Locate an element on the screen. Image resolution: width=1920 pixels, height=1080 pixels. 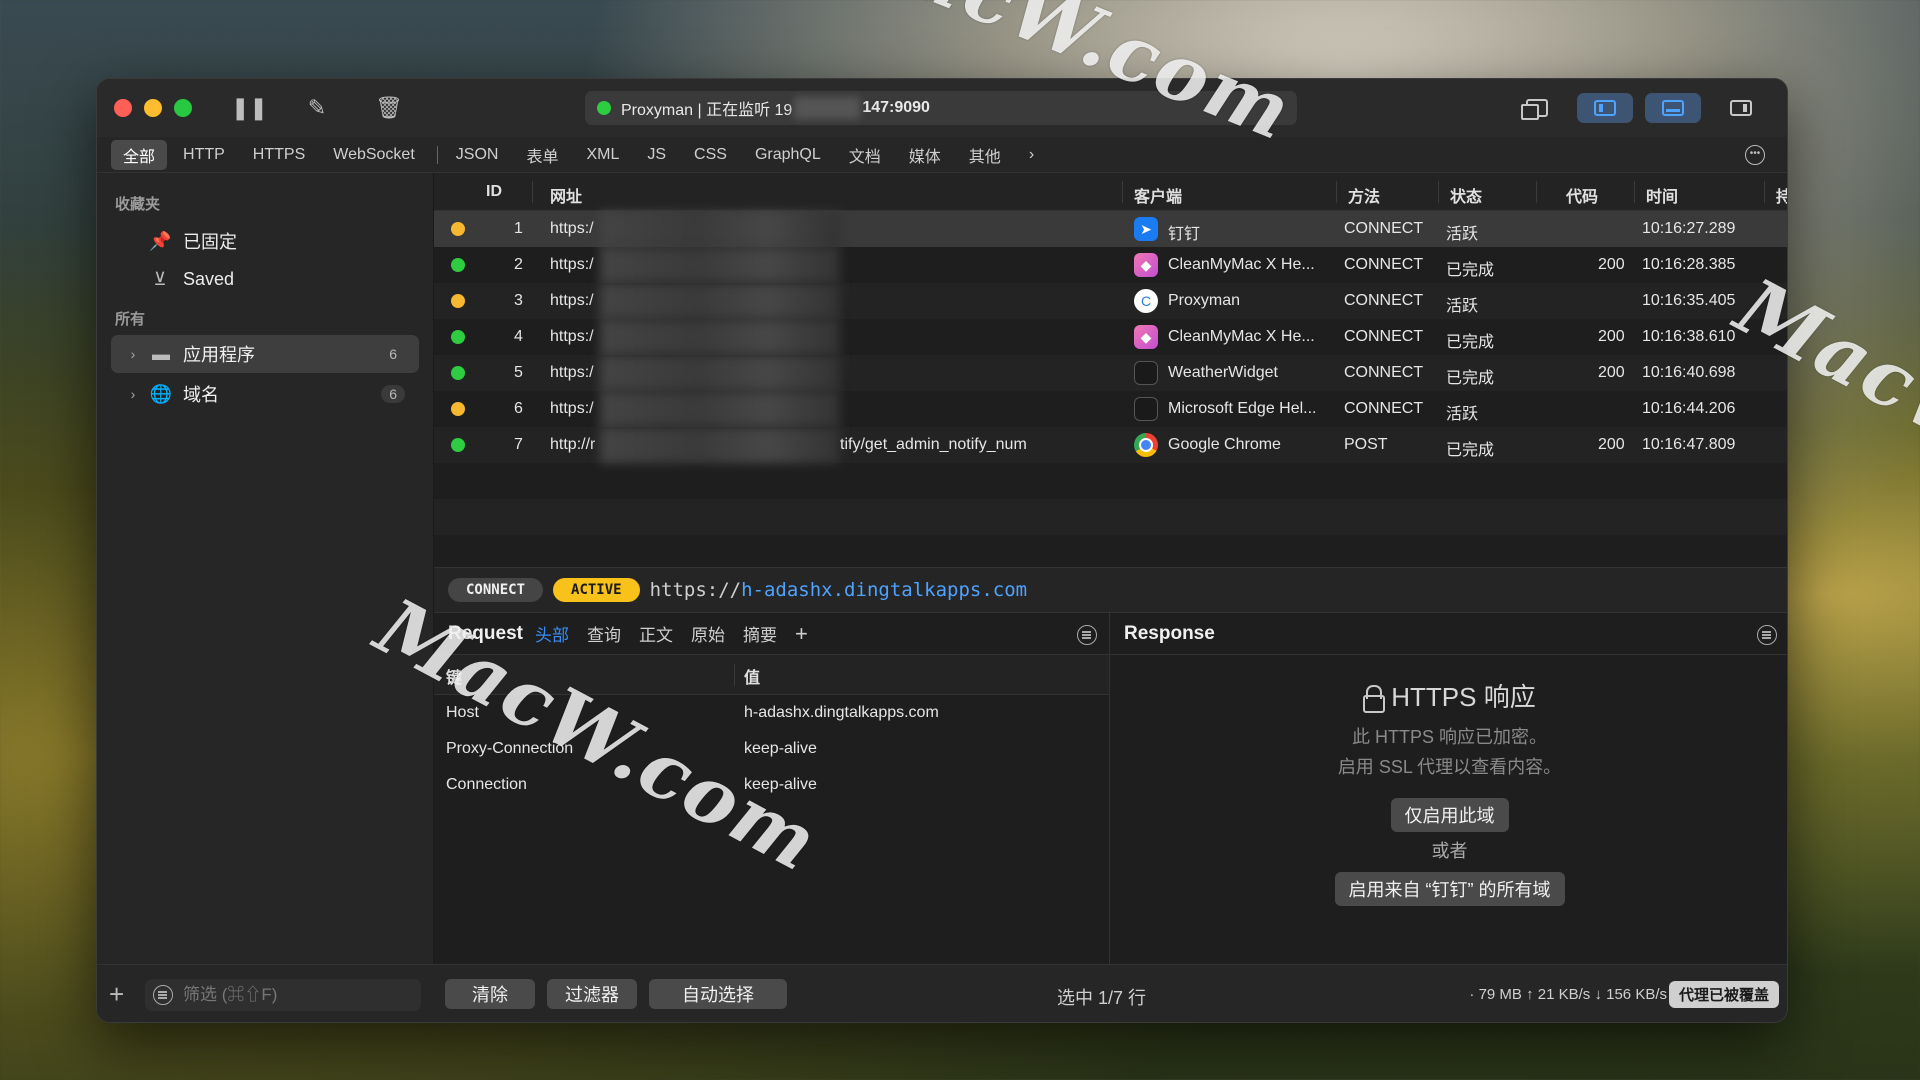
windows-icon is located at coordinates (1534, 109).